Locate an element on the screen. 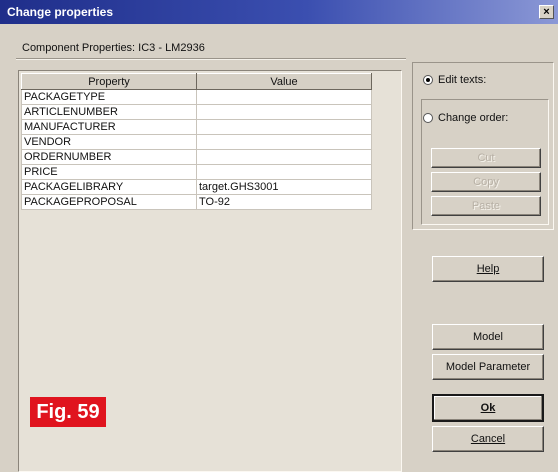  property-name-cell: PRICE is located at coordinates (109, 172).